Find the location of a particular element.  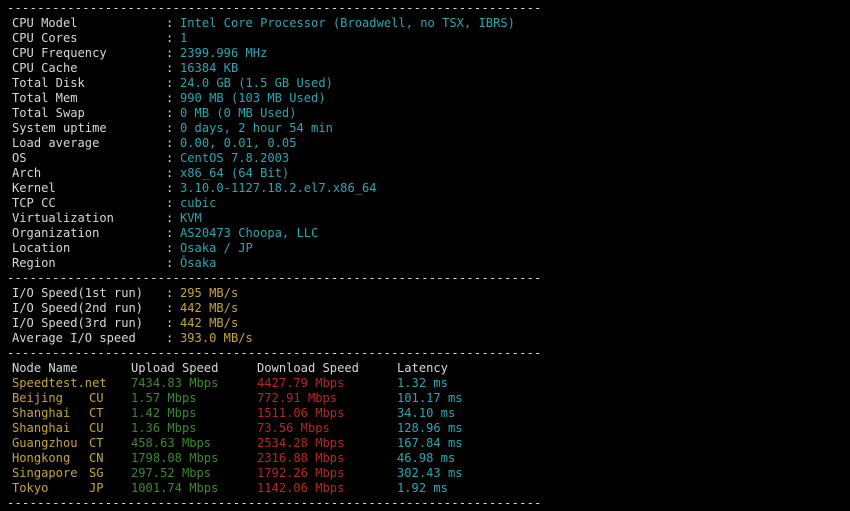

speed-latency: 128.96 ms is located at coordinates (430, 428).